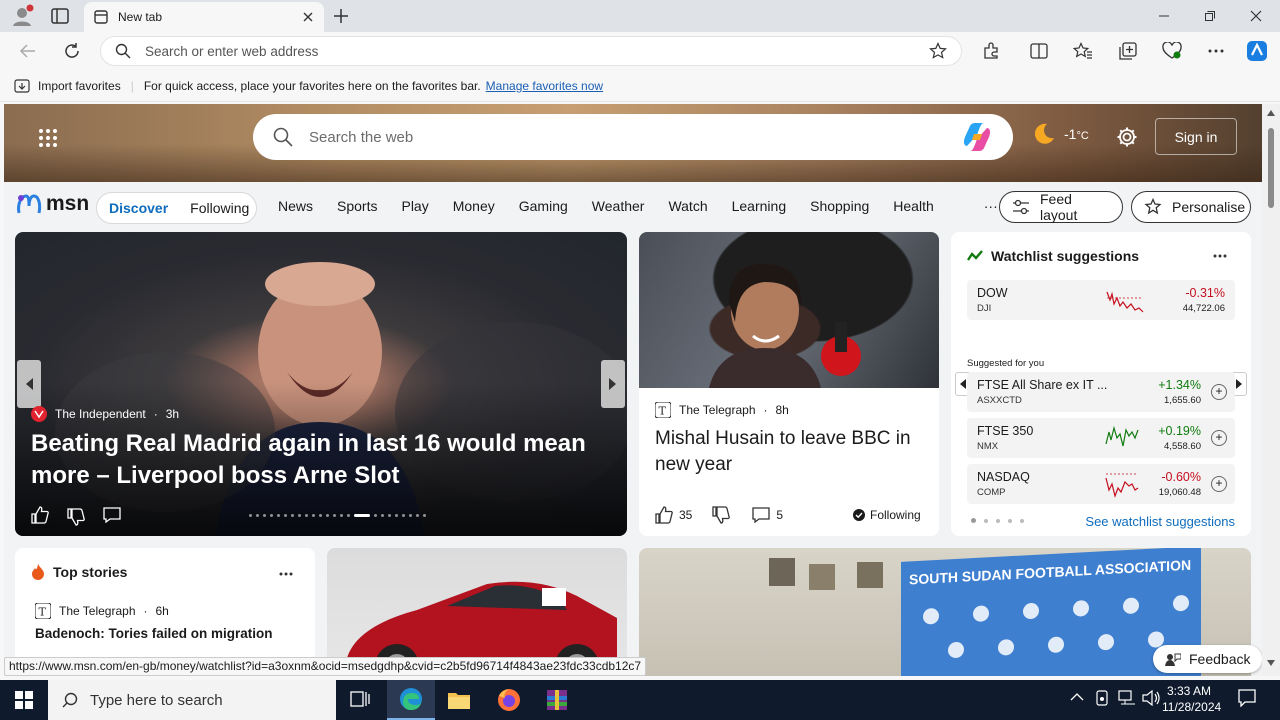 The image size is (1280, 720). Describe the element at coordinates (759, 206) in the screenshot. I see `nav-learning: Learning` at that location.